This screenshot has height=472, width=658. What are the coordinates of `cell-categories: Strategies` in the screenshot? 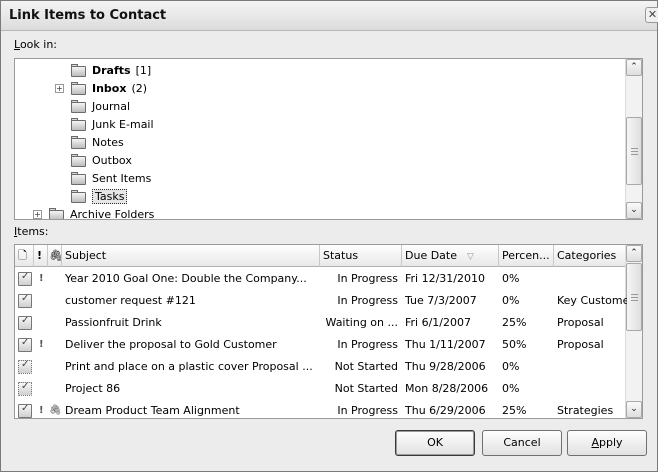 It's located at (585, 410).